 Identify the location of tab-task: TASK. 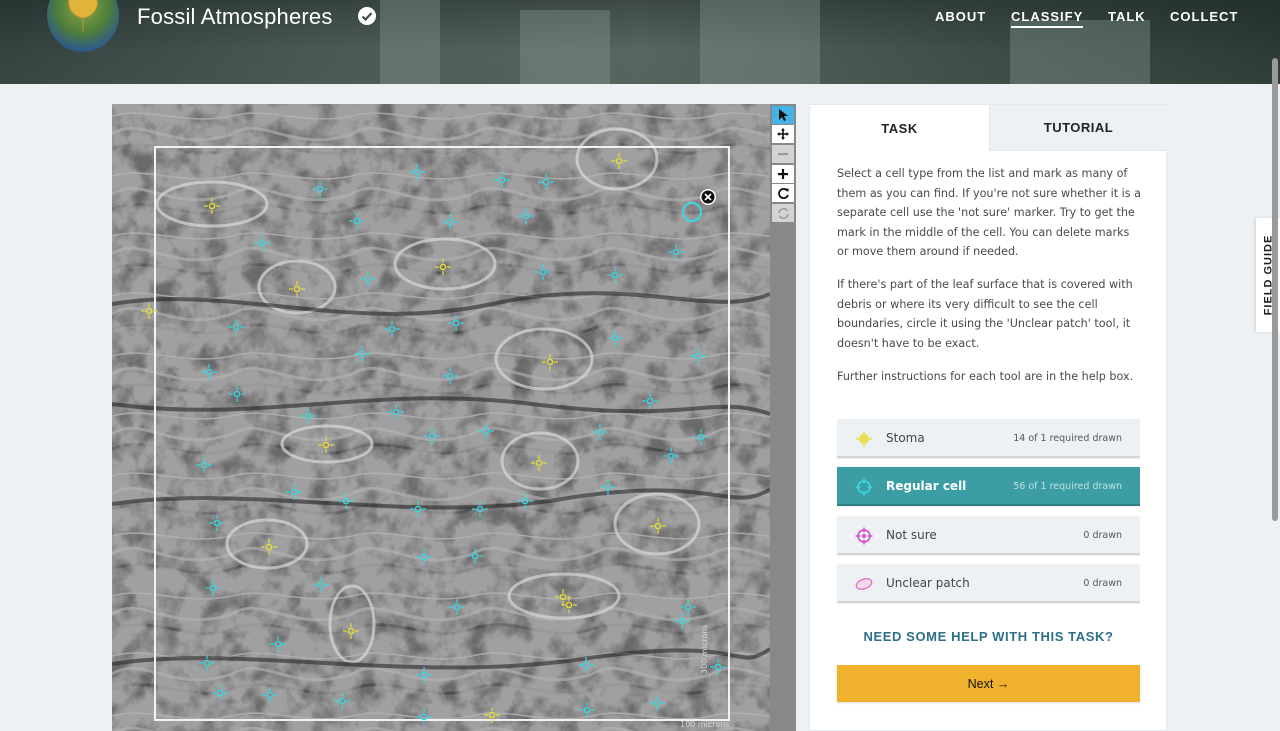
(899, 128).